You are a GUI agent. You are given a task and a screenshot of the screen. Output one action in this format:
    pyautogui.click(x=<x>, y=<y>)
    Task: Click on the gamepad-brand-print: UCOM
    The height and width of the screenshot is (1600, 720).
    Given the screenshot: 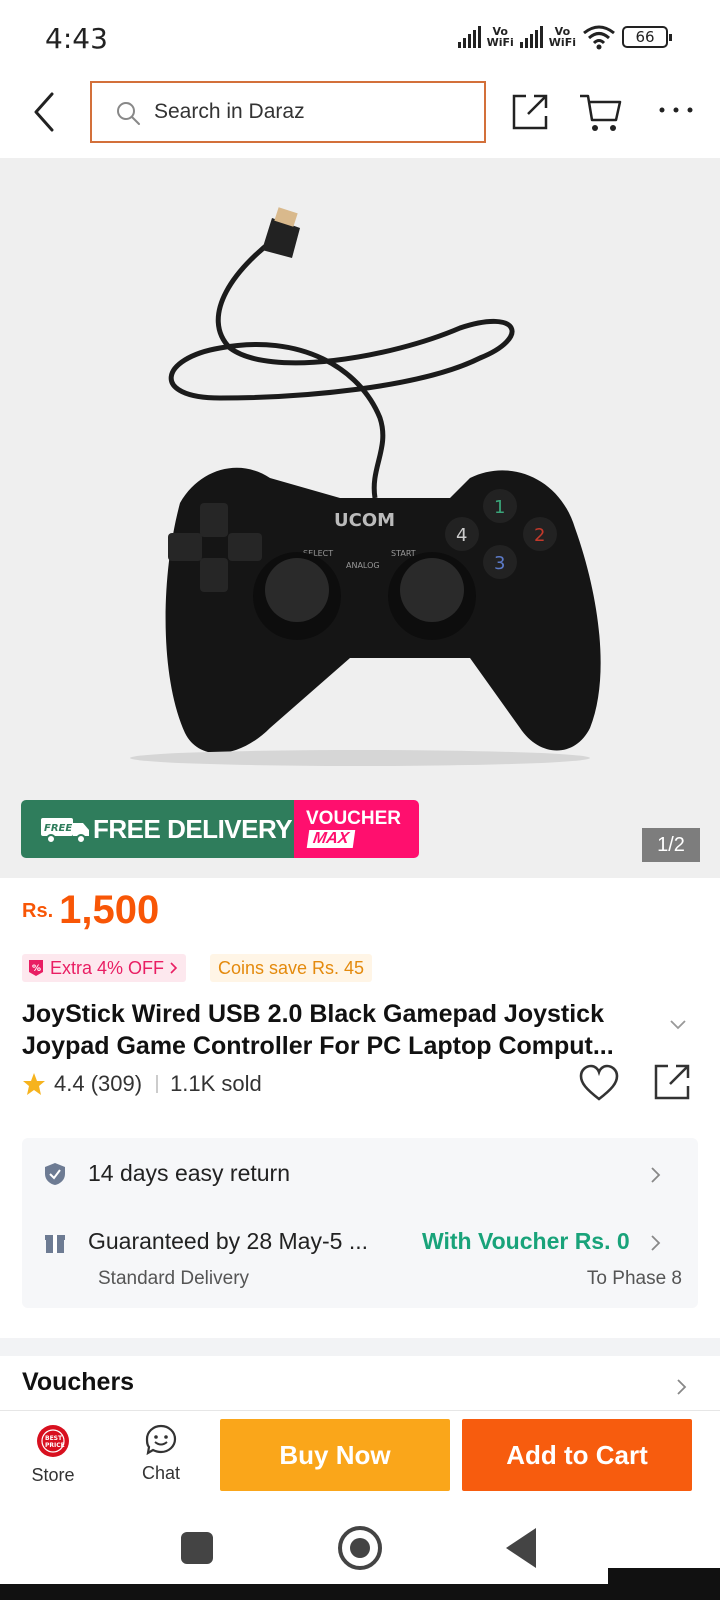 What is the action you would take?
    pyautogui.click(x=364, y=520)
    